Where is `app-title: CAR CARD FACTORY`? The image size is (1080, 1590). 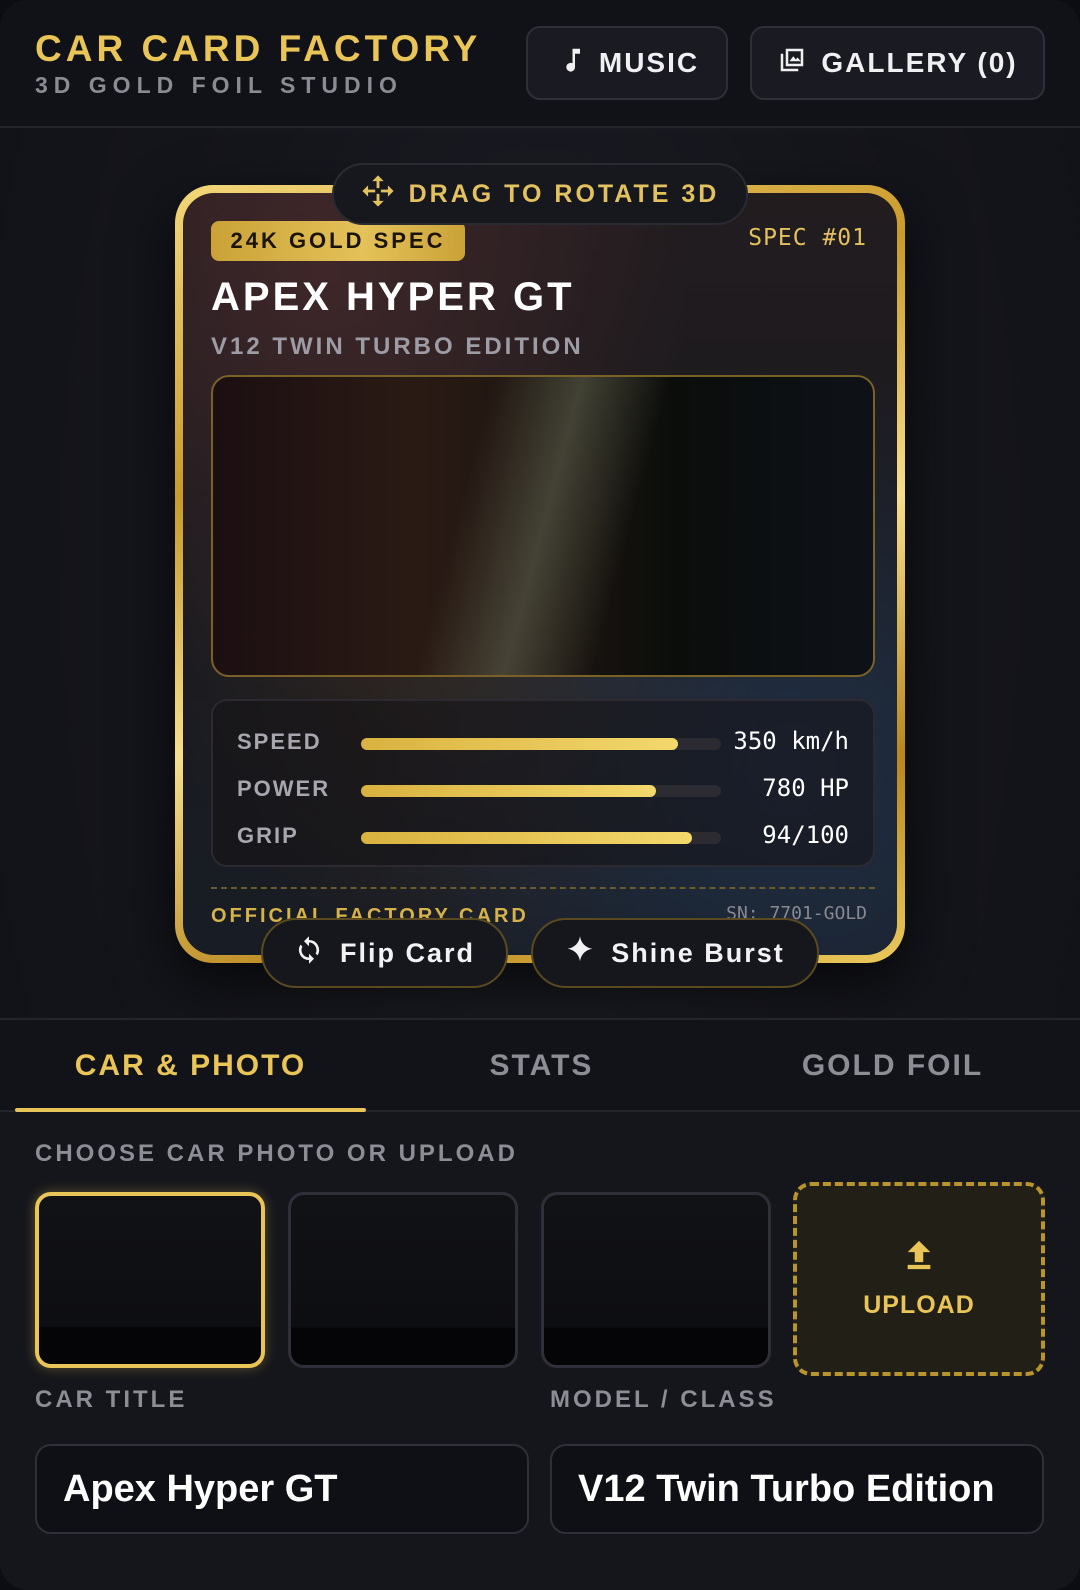 app-title: CAR CARD FACTORY is located at coordinates (258, 48).